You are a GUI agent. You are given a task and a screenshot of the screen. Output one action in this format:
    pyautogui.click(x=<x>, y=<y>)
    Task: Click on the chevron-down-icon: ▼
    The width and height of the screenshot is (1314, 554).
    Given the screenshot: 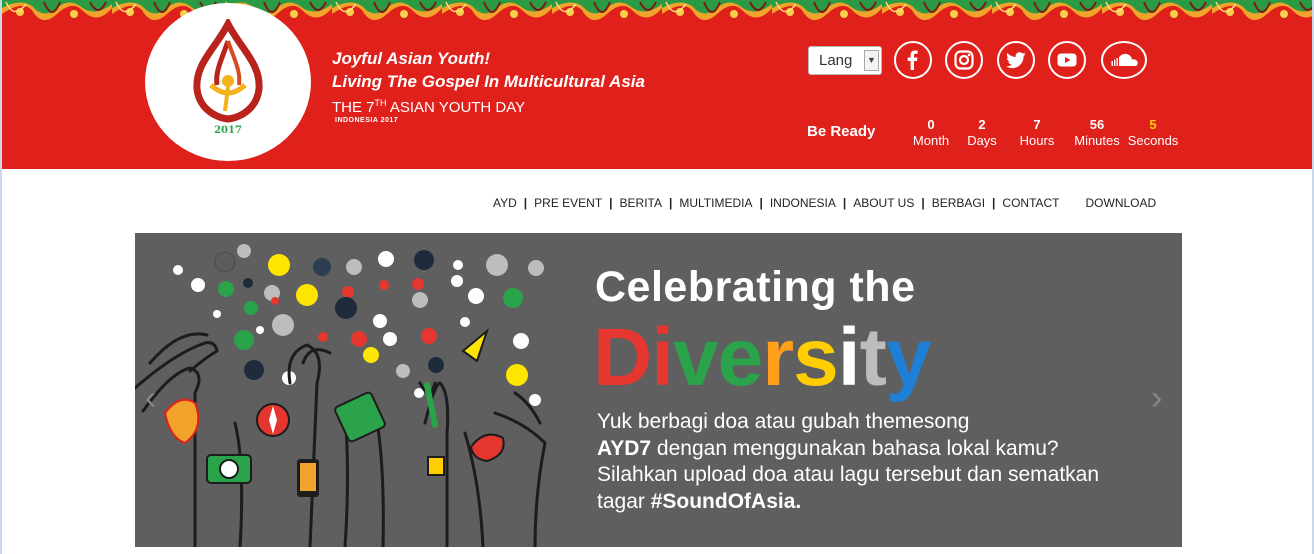 What is the action you would take?
    pyautogui.click(x=871, y=60)
    